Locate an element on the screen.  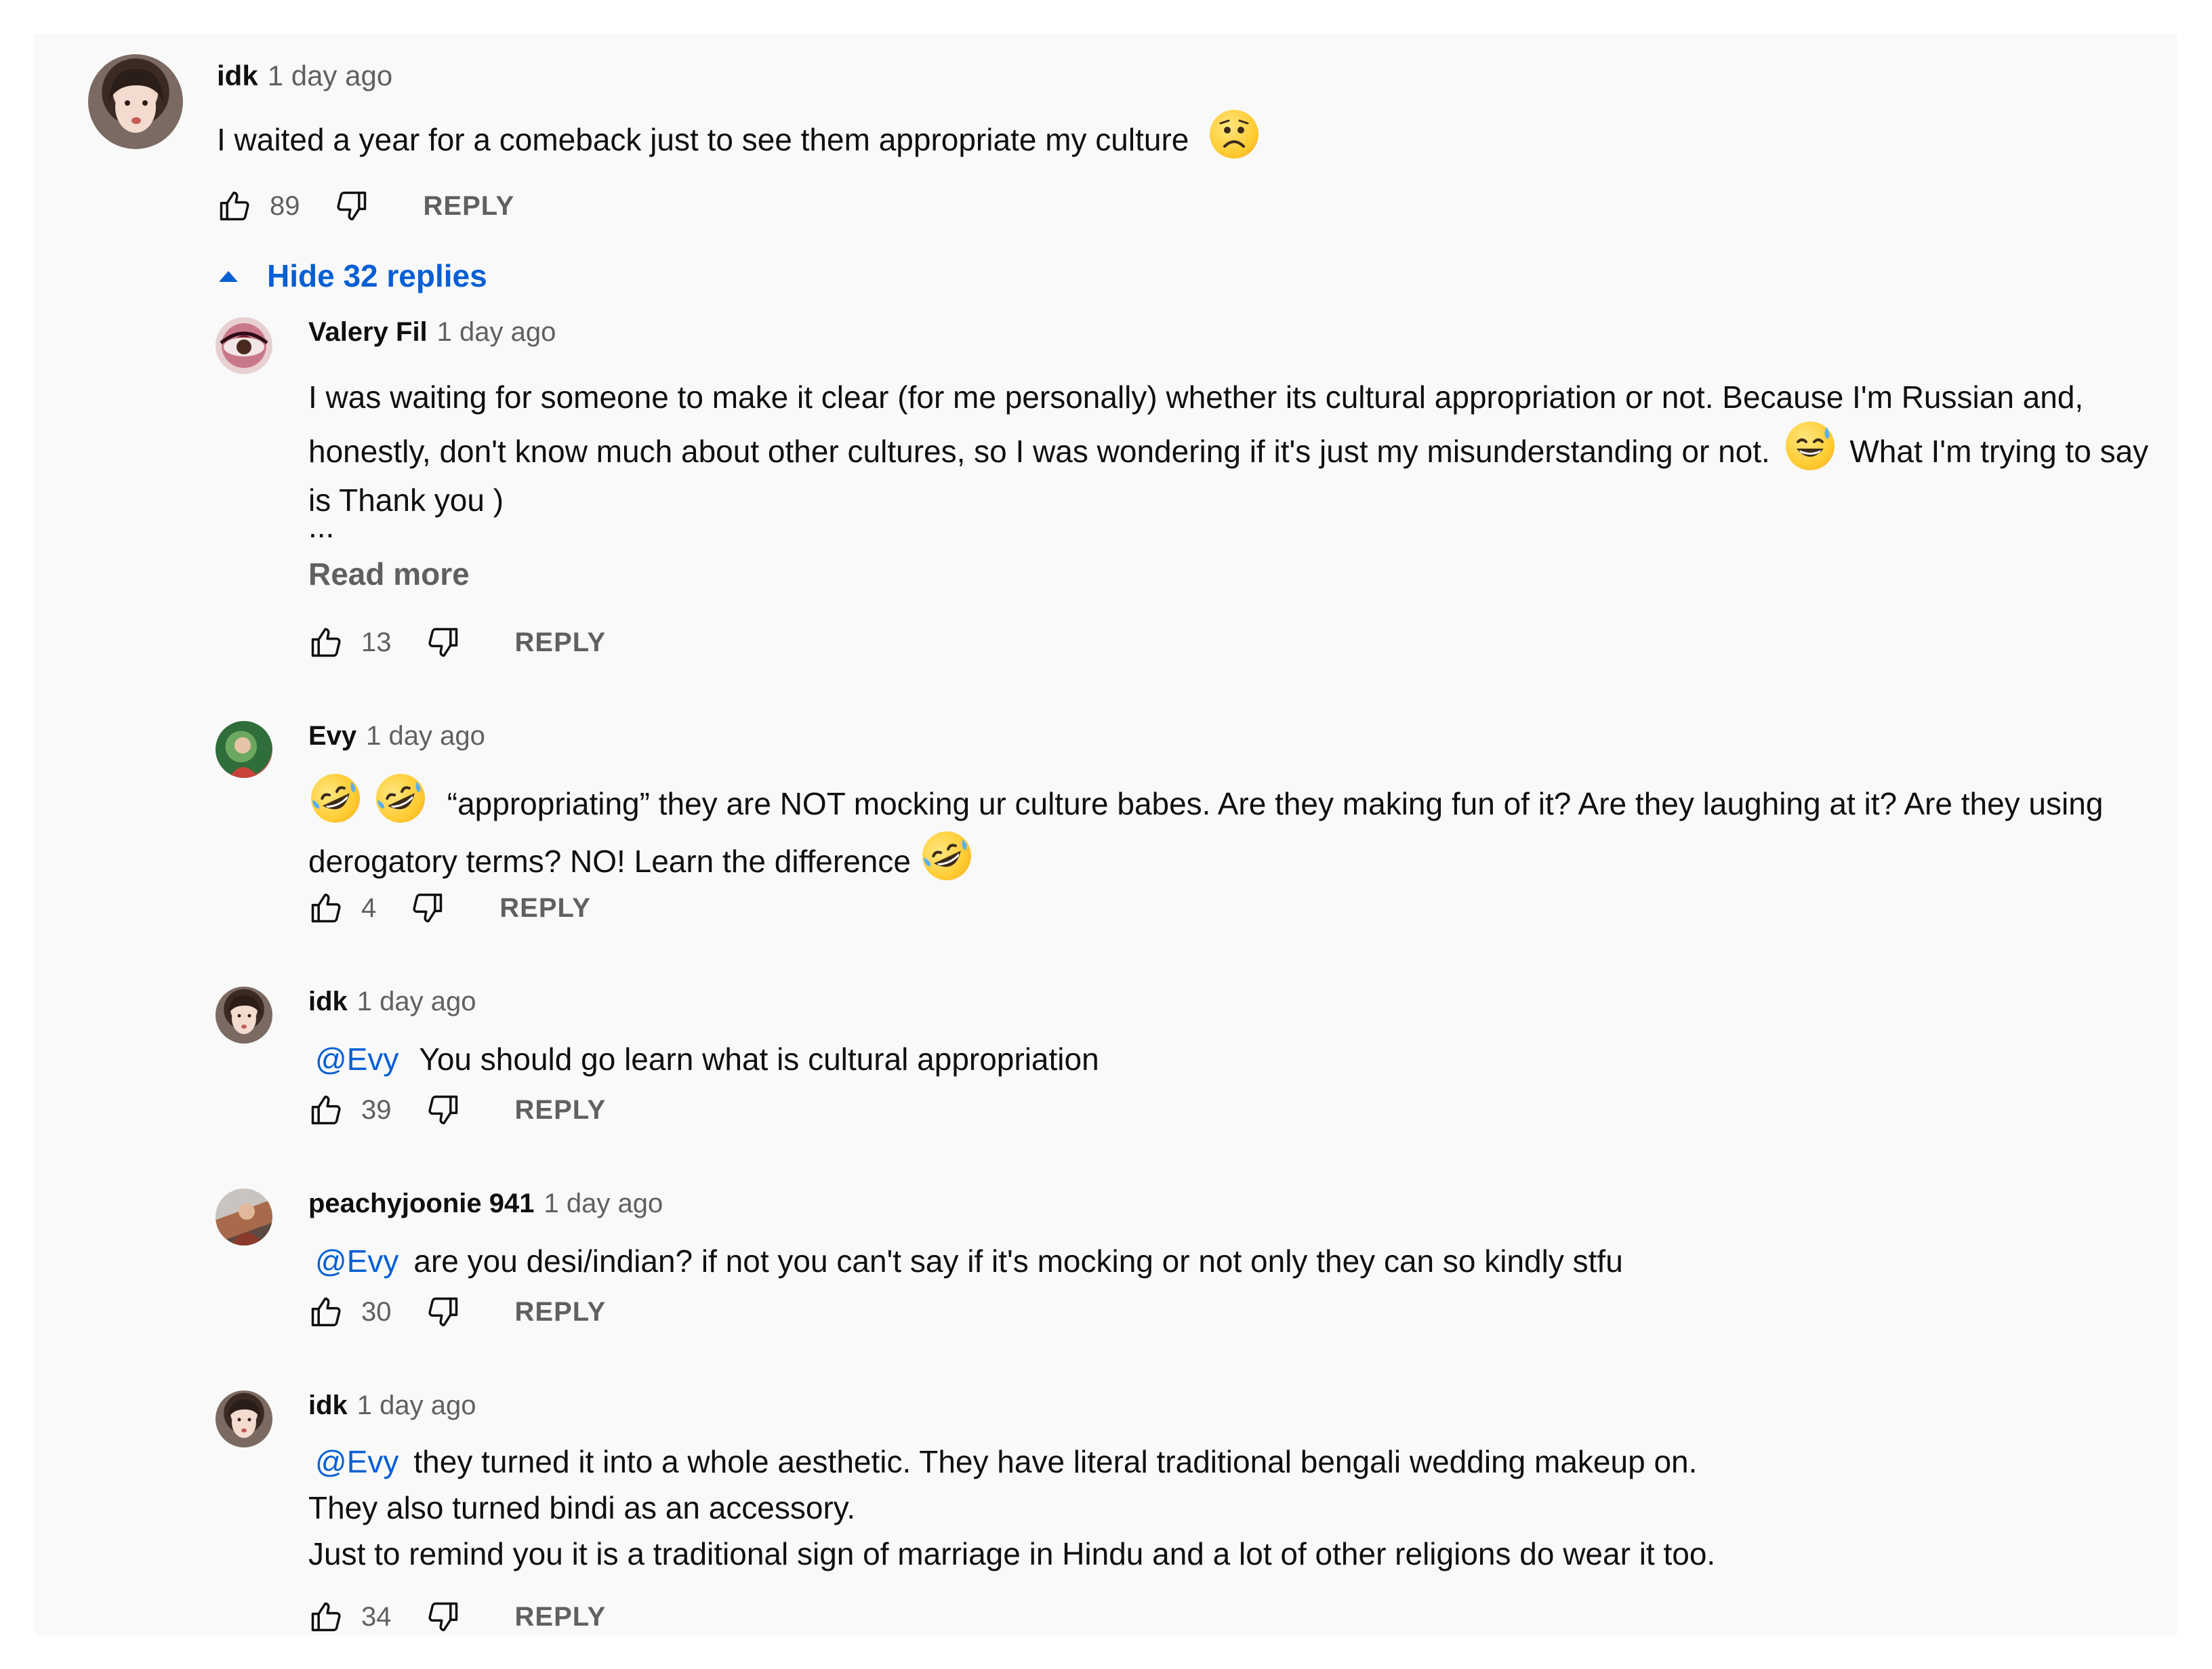
like-count: 30 is located at coordinates (376, 1311).